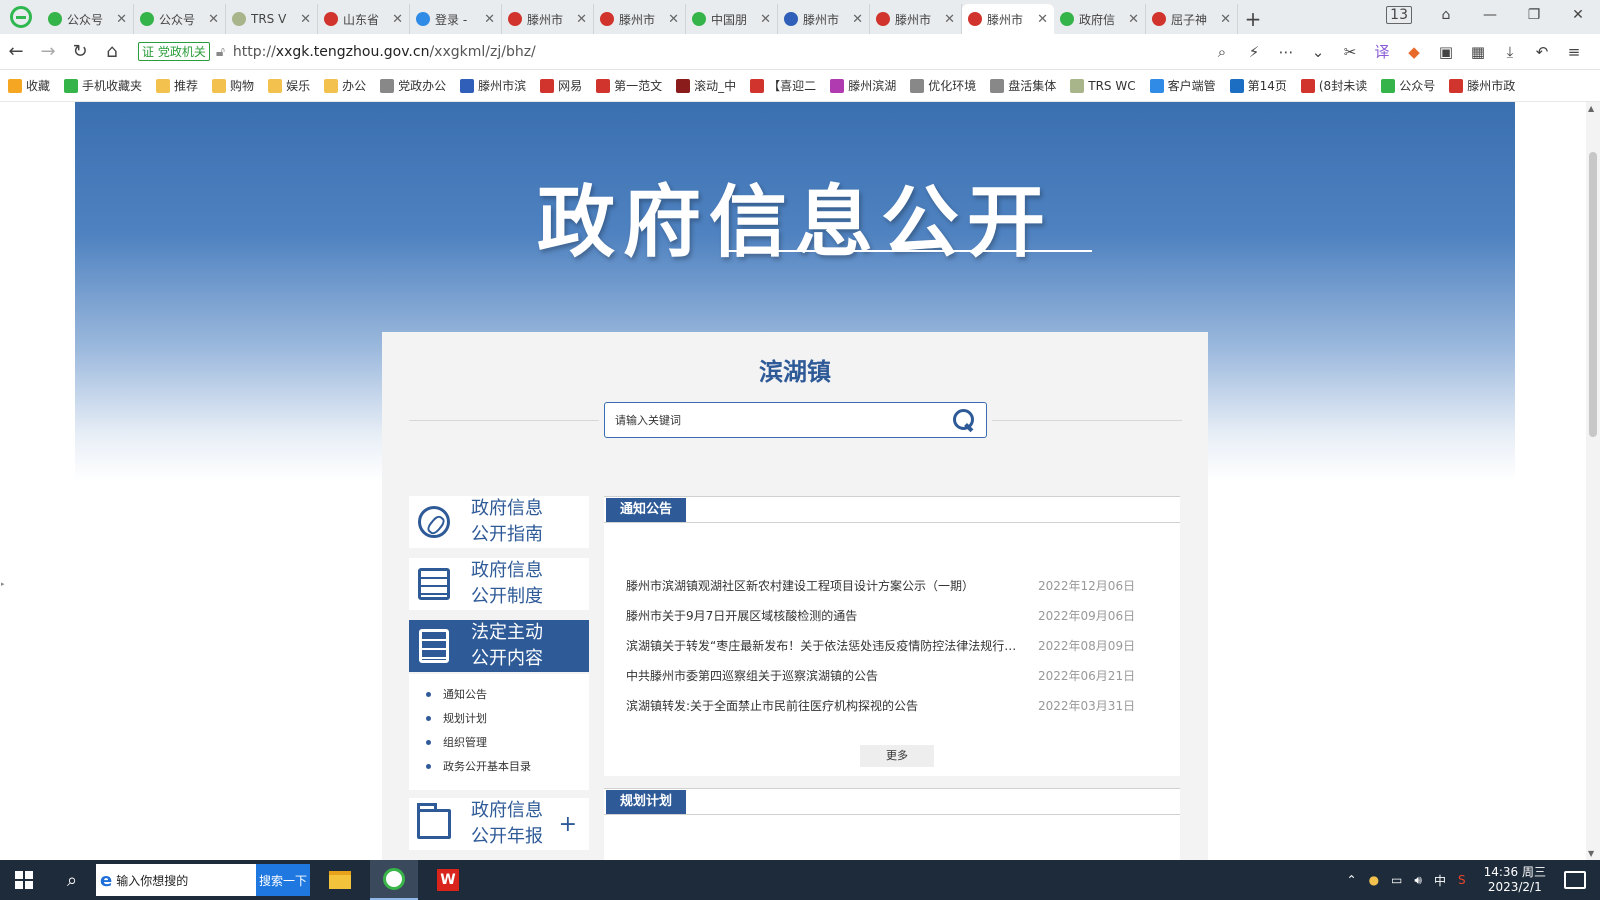 The width and height of the screenshot is (1600, 900). What do you see at coordinates (823, 585) in the screenshot?
I see `notice-item-title: 滕州市滨湖镇观湖社区新农村建设工程项目设计方案公示（一期）` at bounding box center [823, 585].